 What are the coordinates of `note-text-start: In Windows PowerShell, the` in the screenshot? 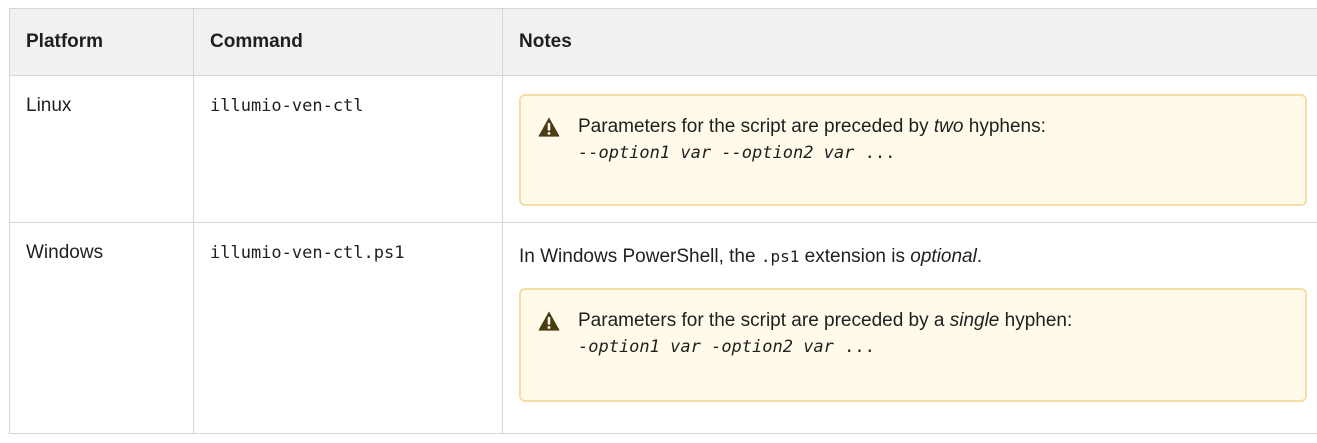 It's located at (640, 256).